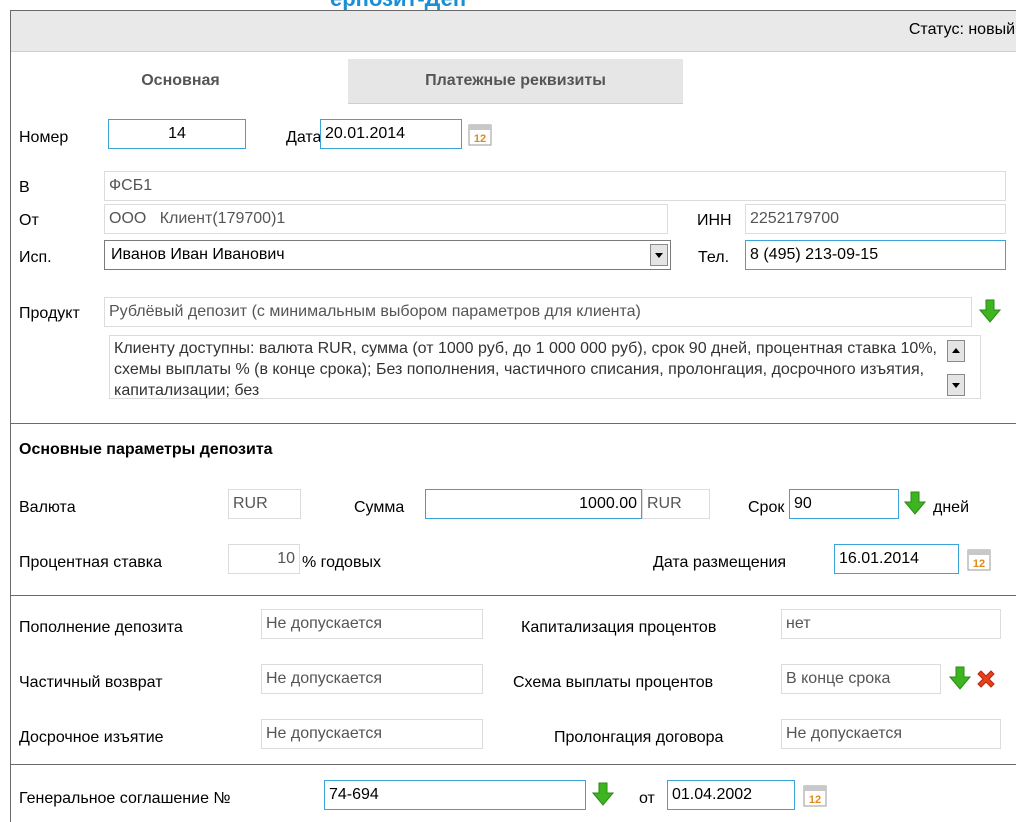  What do you see at coordinates (49, 313) in the screenshot?
I see `product-label: Продукт` at bounding box center [49, 313].